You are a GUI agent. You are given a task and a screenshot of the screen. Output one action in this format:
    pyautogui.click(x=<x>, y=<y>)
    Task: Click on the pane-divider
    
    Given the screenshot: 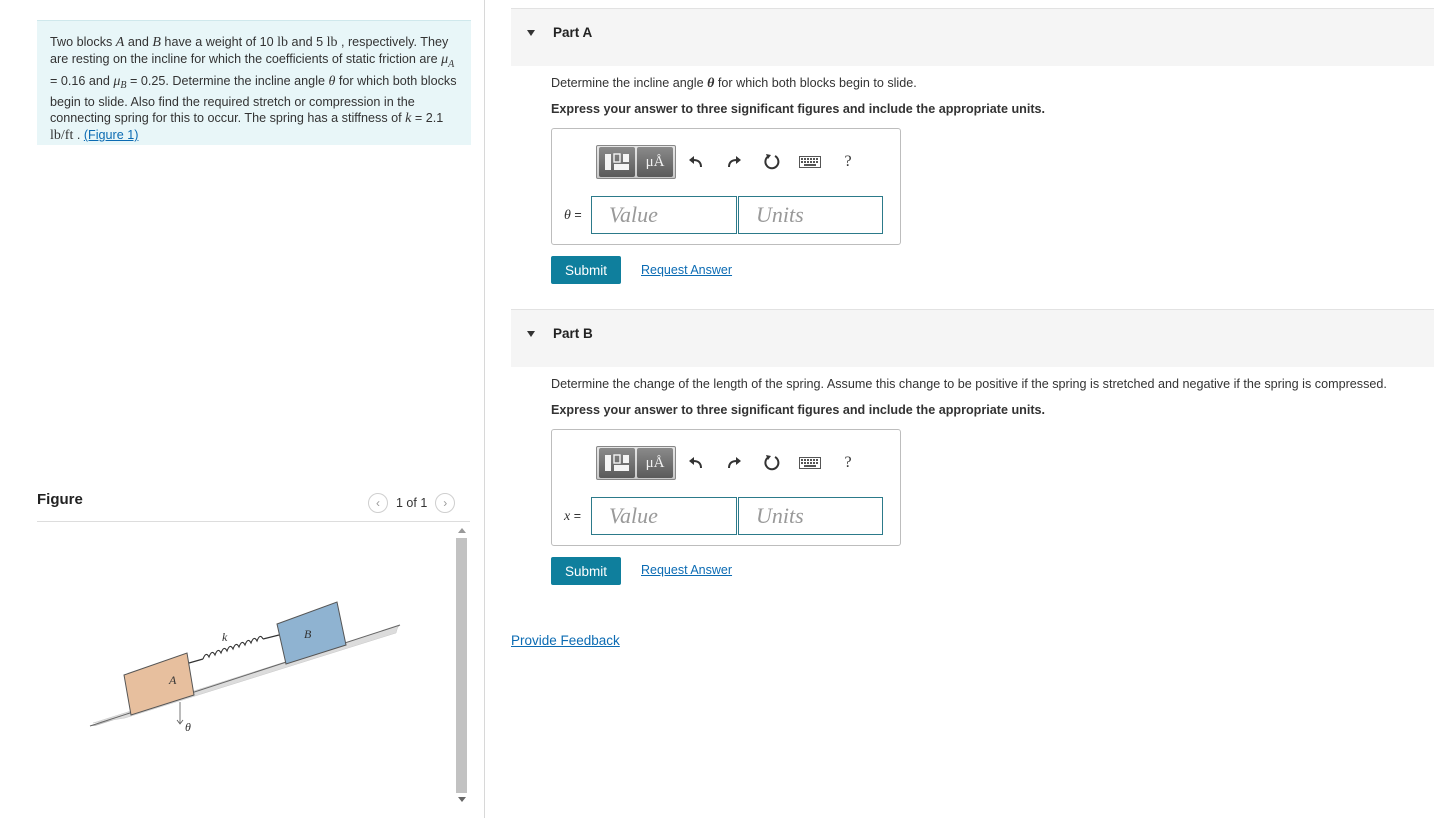 What is the action you would take?
    pyautogui.click(x=484, y=409)
    